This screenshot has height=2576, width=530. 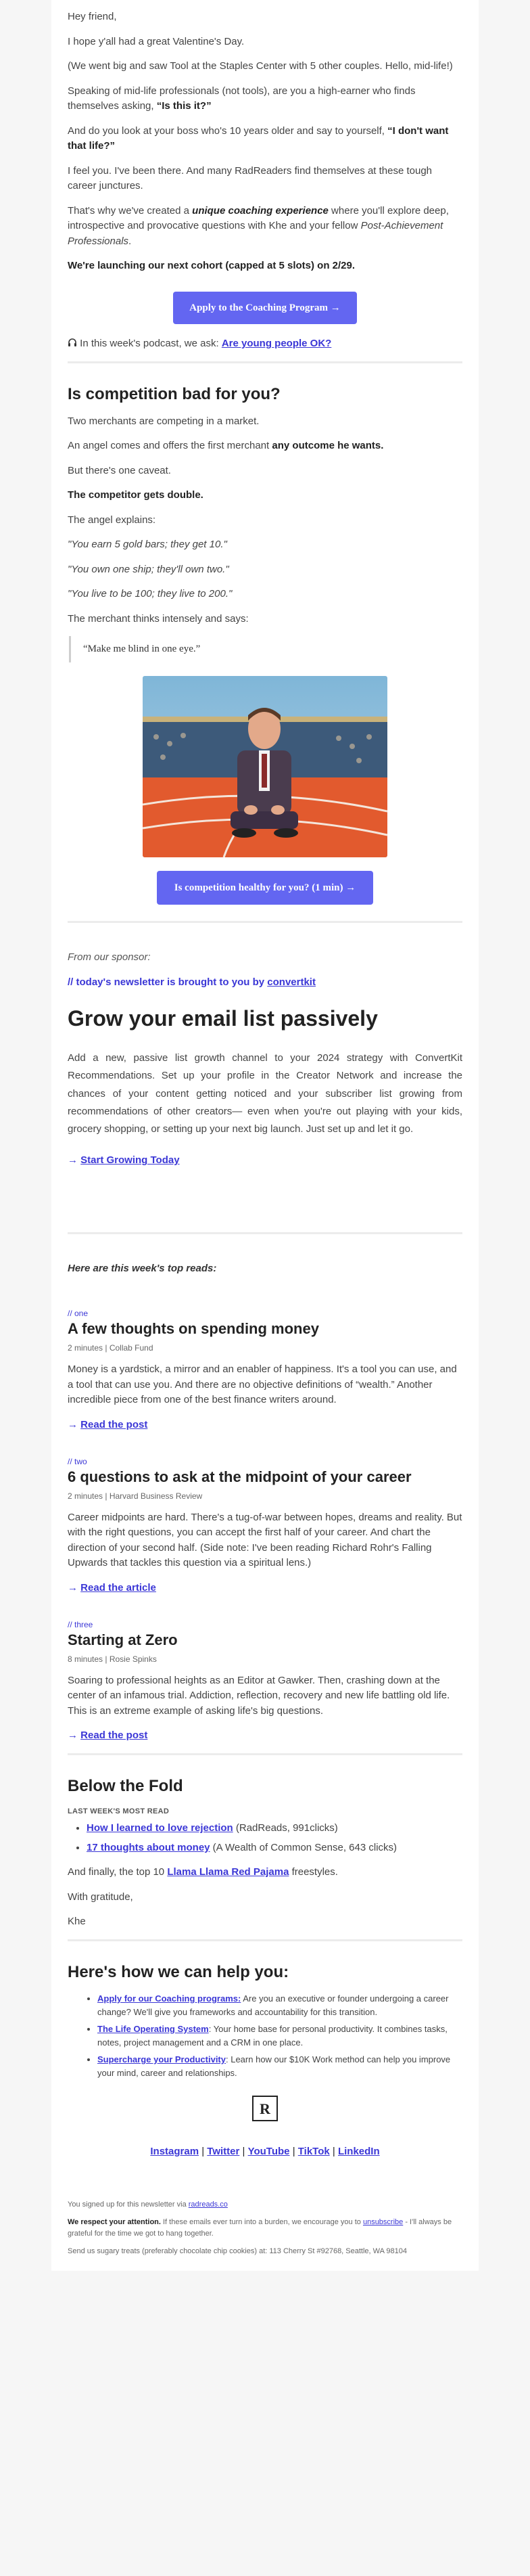 What do you see at coordinates (223, 2151) in the screenshot?
I see `twitter-link: Twitter` at bounding box center [223, 2151].